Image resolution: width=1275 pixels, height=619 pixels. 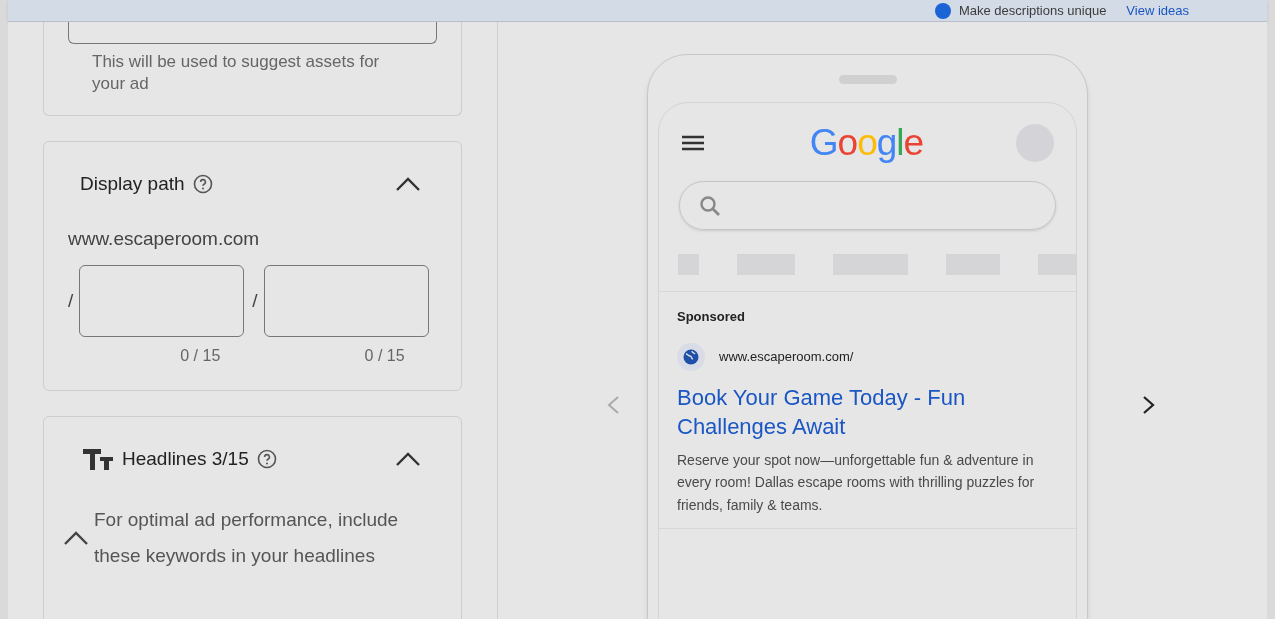 What do you see at coordinates (842, 411) in the screenshot?
I see `ad-headline-link: Book Your Game Today - Fun Challenges Await` at bounding box center [842, 411].